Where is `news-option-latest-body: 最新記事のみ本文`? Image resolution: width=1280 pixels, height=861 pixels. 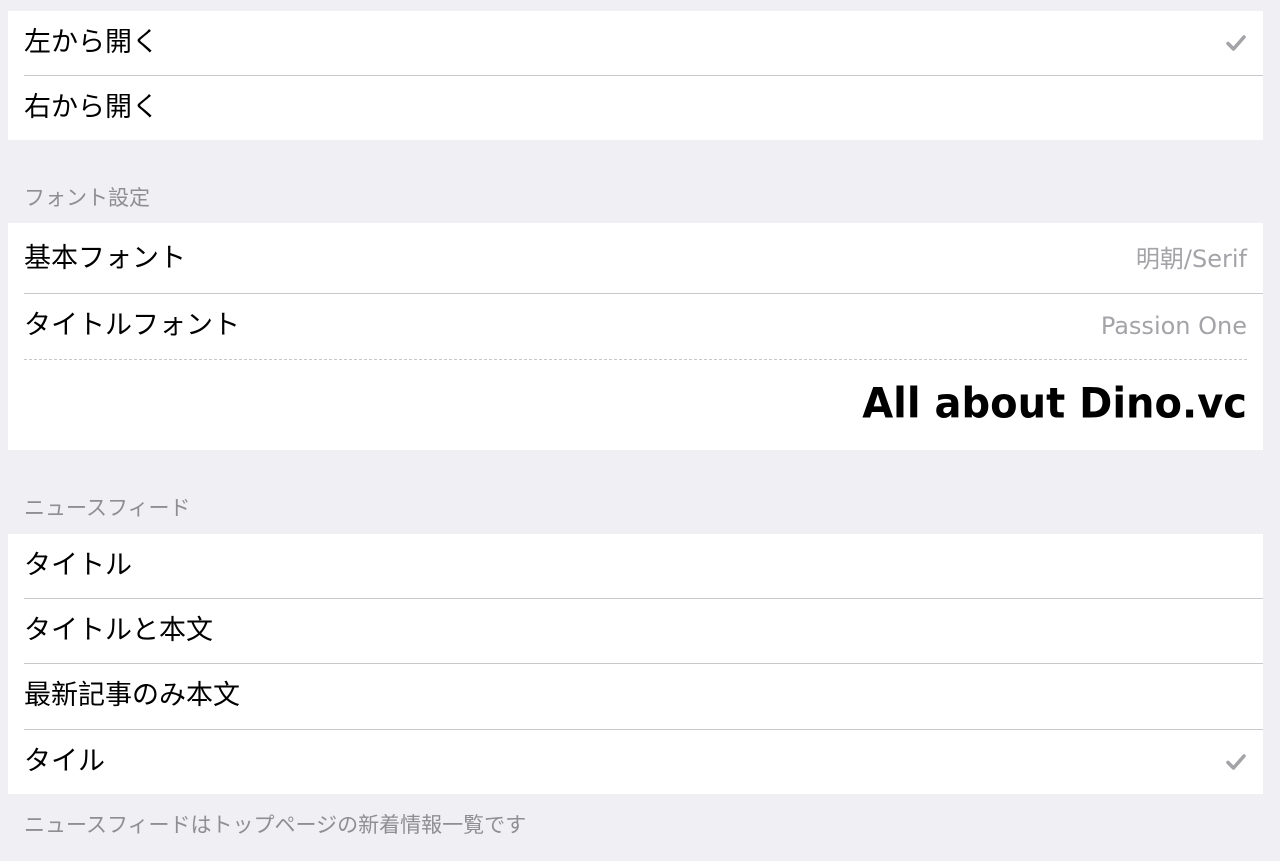 news-option-latest-body: 最新記事のみ本文 is located at coordinates (635, 696).